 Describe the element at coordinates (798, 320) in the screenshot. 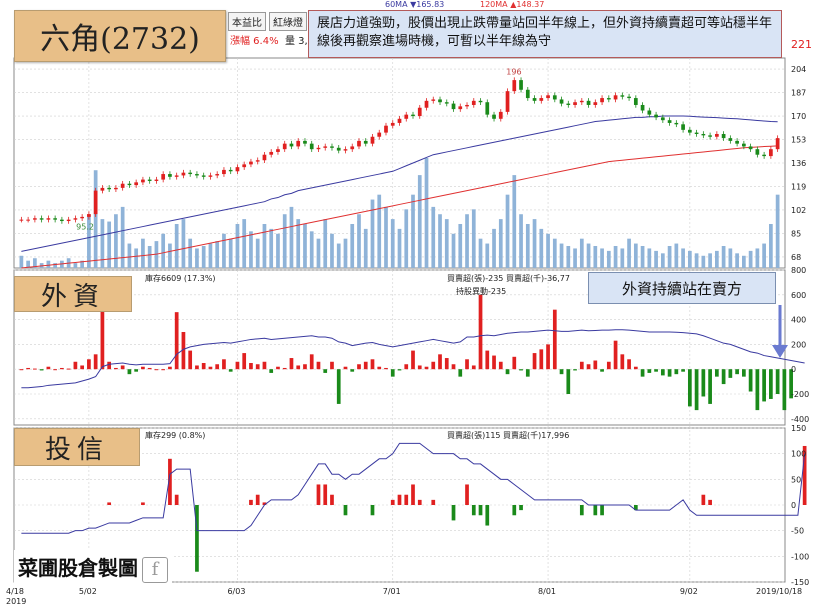

I see `foreign-tick-label: 400` at that location.